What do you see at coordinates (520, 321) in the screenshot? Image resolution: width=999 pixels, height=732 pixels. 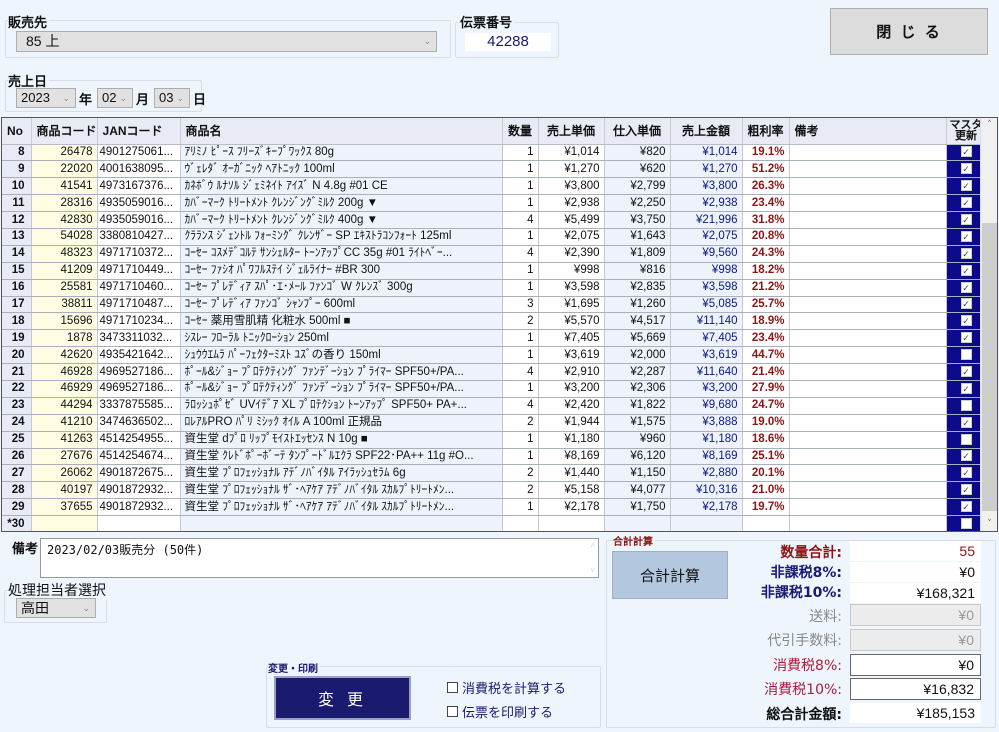 I see `quantity-cell: 2` at bounding box center [520, 321].